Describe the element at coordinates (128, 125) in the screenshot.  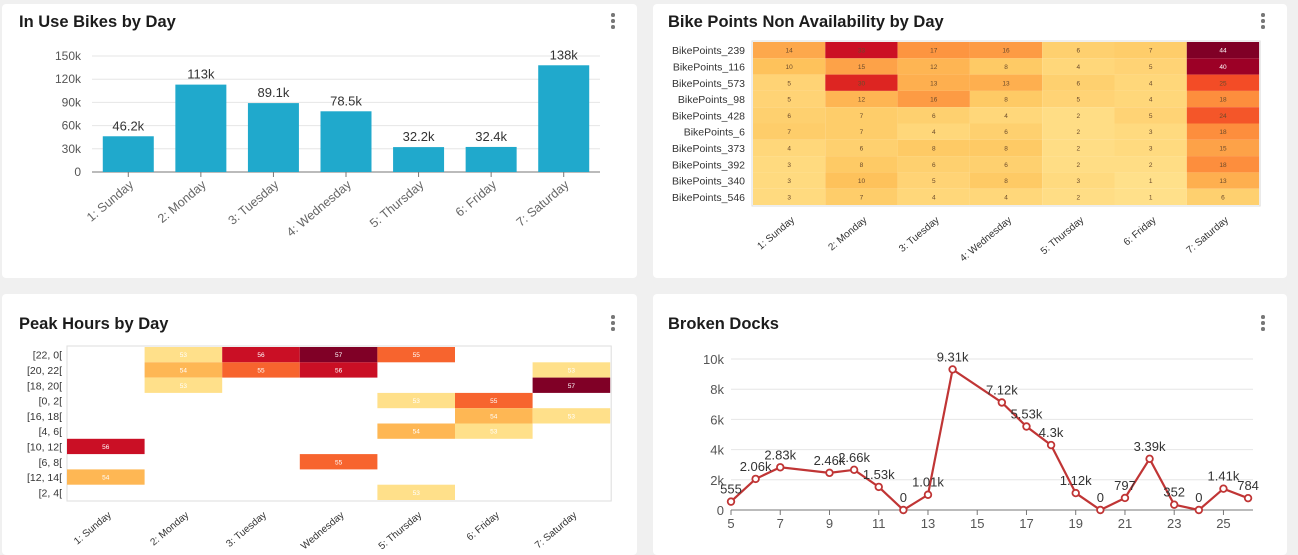
I see `data-label: 46.2k` at that location.